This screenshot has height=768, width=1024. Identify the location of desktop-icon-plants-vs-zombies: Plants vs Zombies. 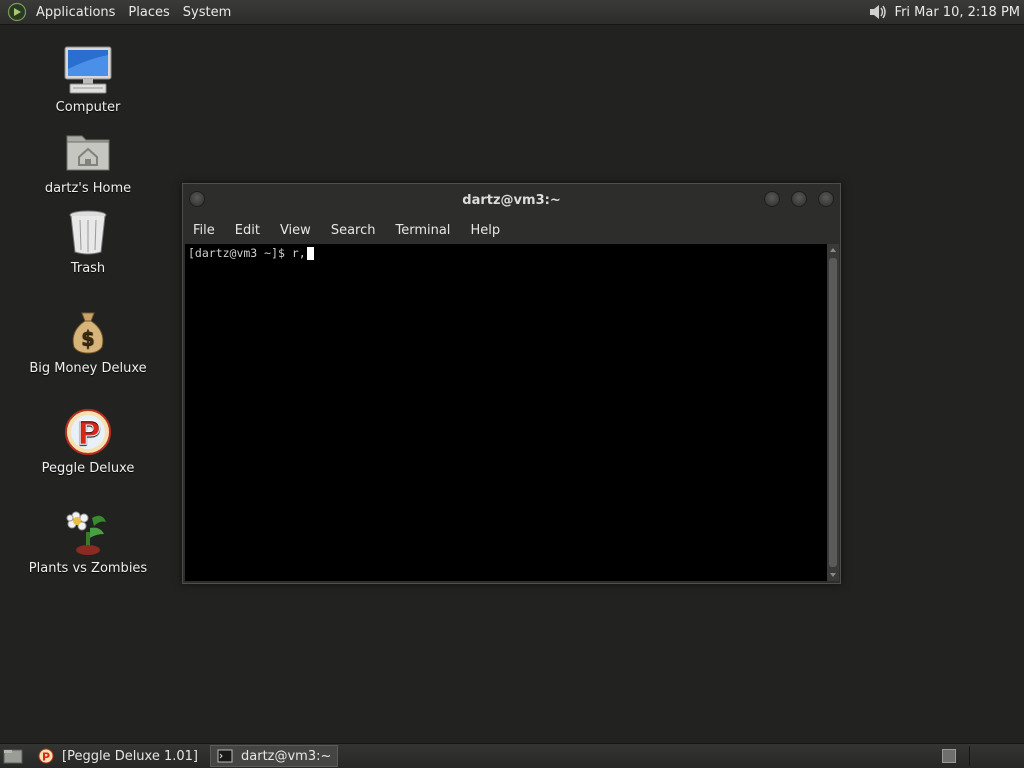
(88, 541).